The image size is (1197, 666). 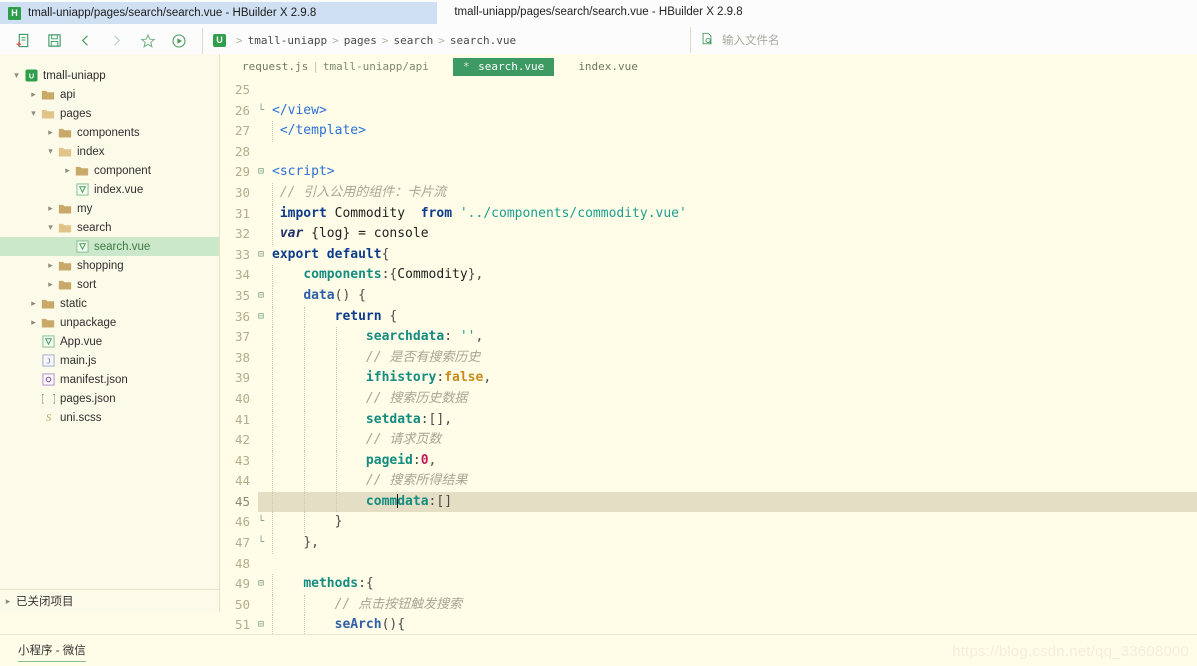 I want to click on tree-item-sort: ▸ sort, so click(x=109, y=284).